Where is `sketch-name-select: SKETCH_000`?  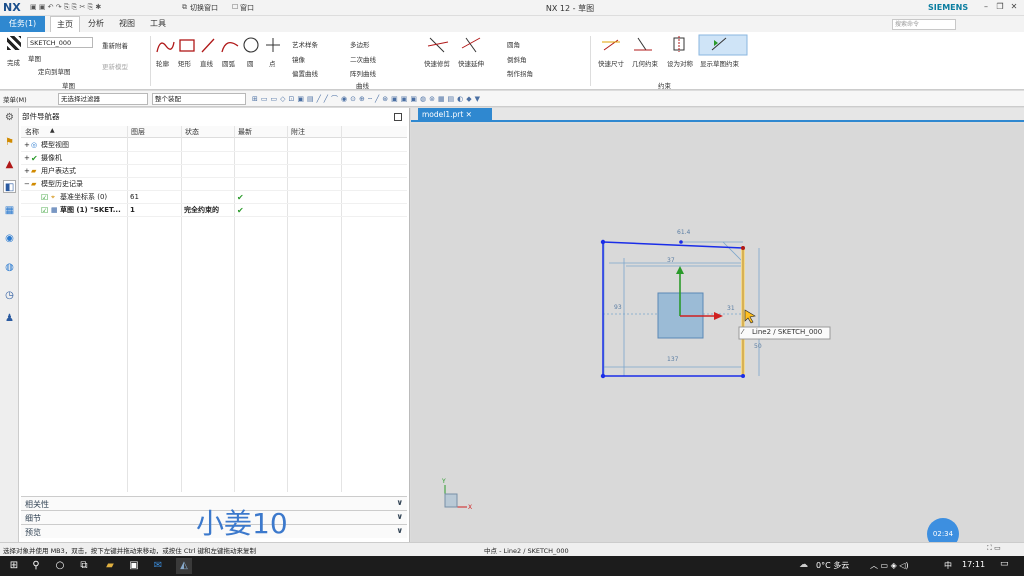
sketch-name-select: SKETCH_000 is located at coordinates (60, 42).